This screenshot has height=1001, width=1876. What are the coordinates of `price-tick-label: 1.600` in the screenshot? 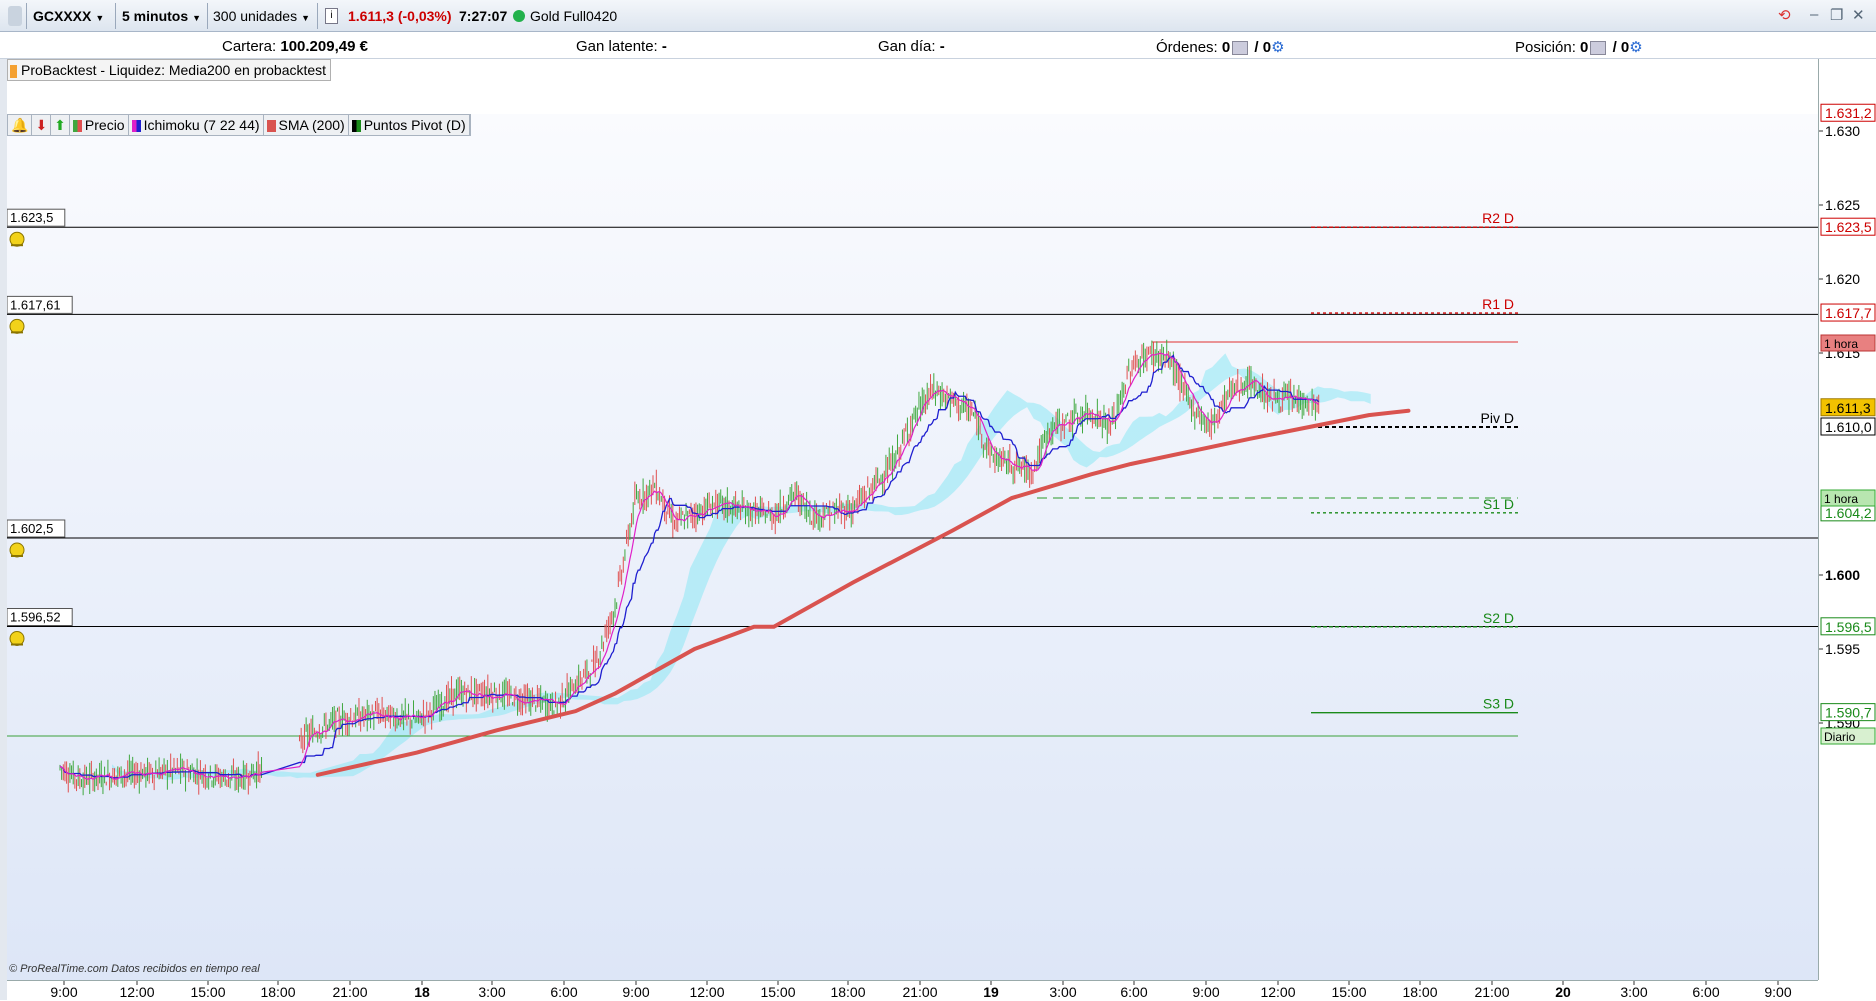 It's located at (1842, 575).